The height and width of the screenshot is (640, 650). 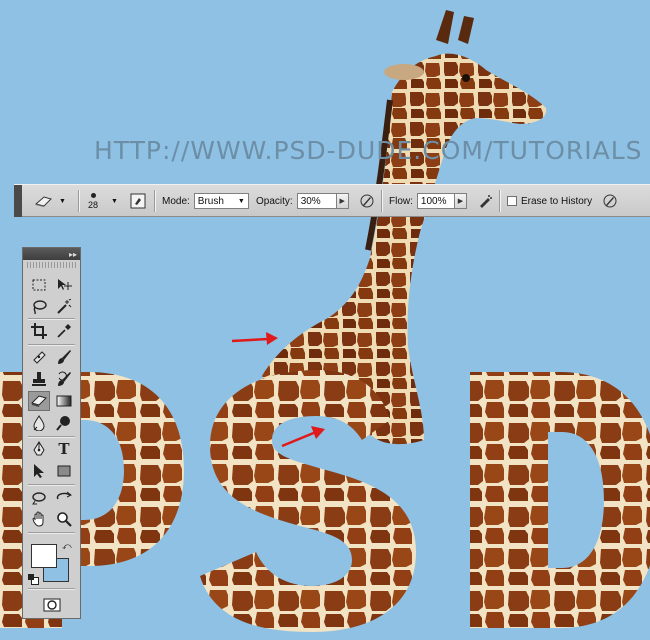 I want to click on erase-to-history-checkbox, so click(x=512, y=201).